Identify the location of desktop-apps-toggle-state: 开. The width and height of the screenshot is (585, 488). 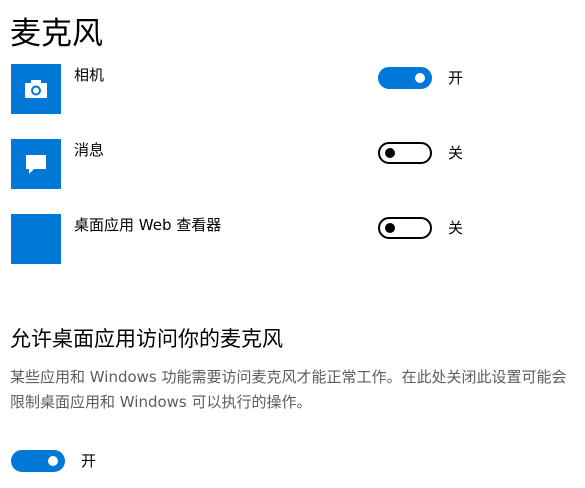
(89, 461).